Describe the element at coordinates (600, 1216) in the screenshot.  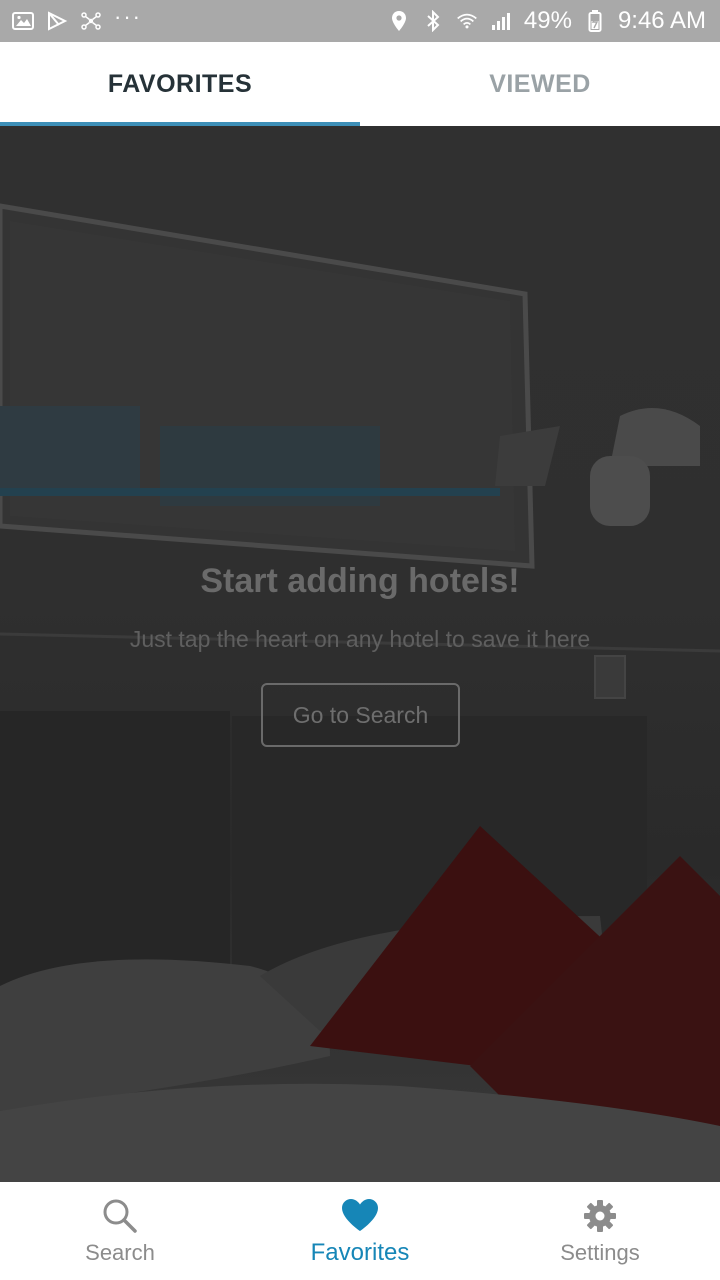
I see `gear-icon` at that location.